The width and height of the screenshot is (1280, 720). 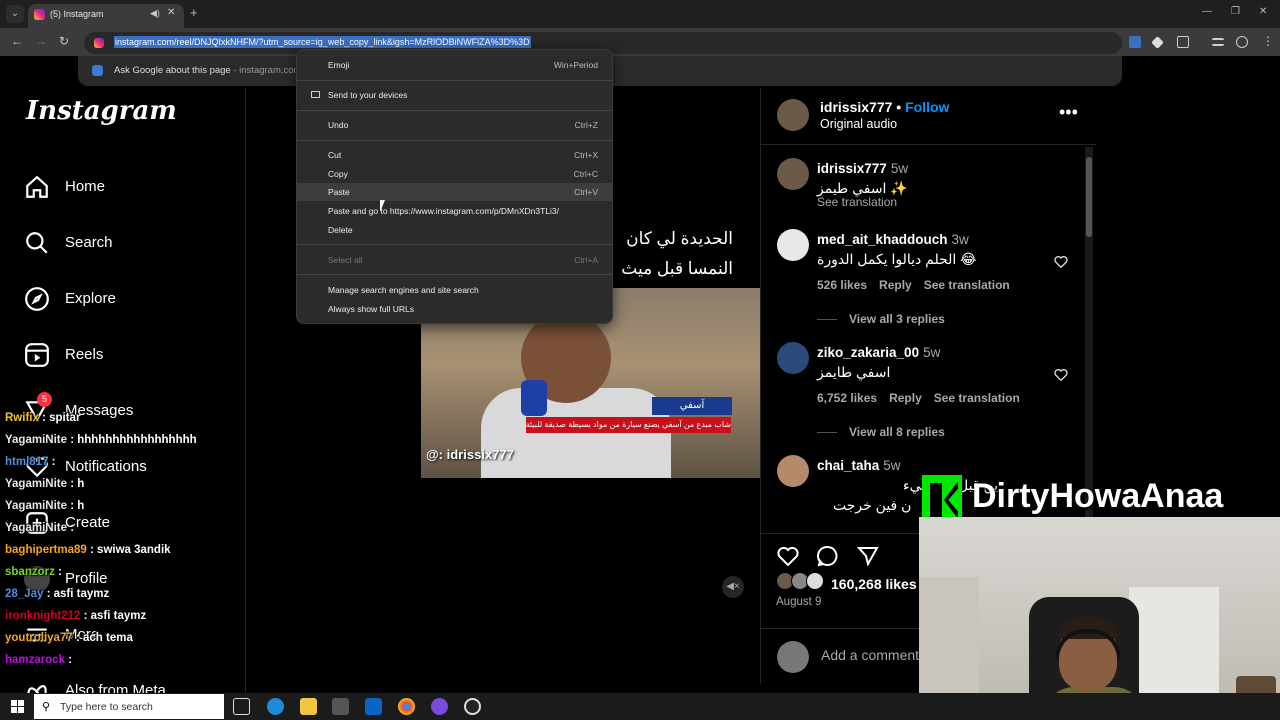 What do you see at coordinates (862, 168) in the screenshot?
I see `commenter-name: idrissix777 5w` at bounding box center [862, 168].